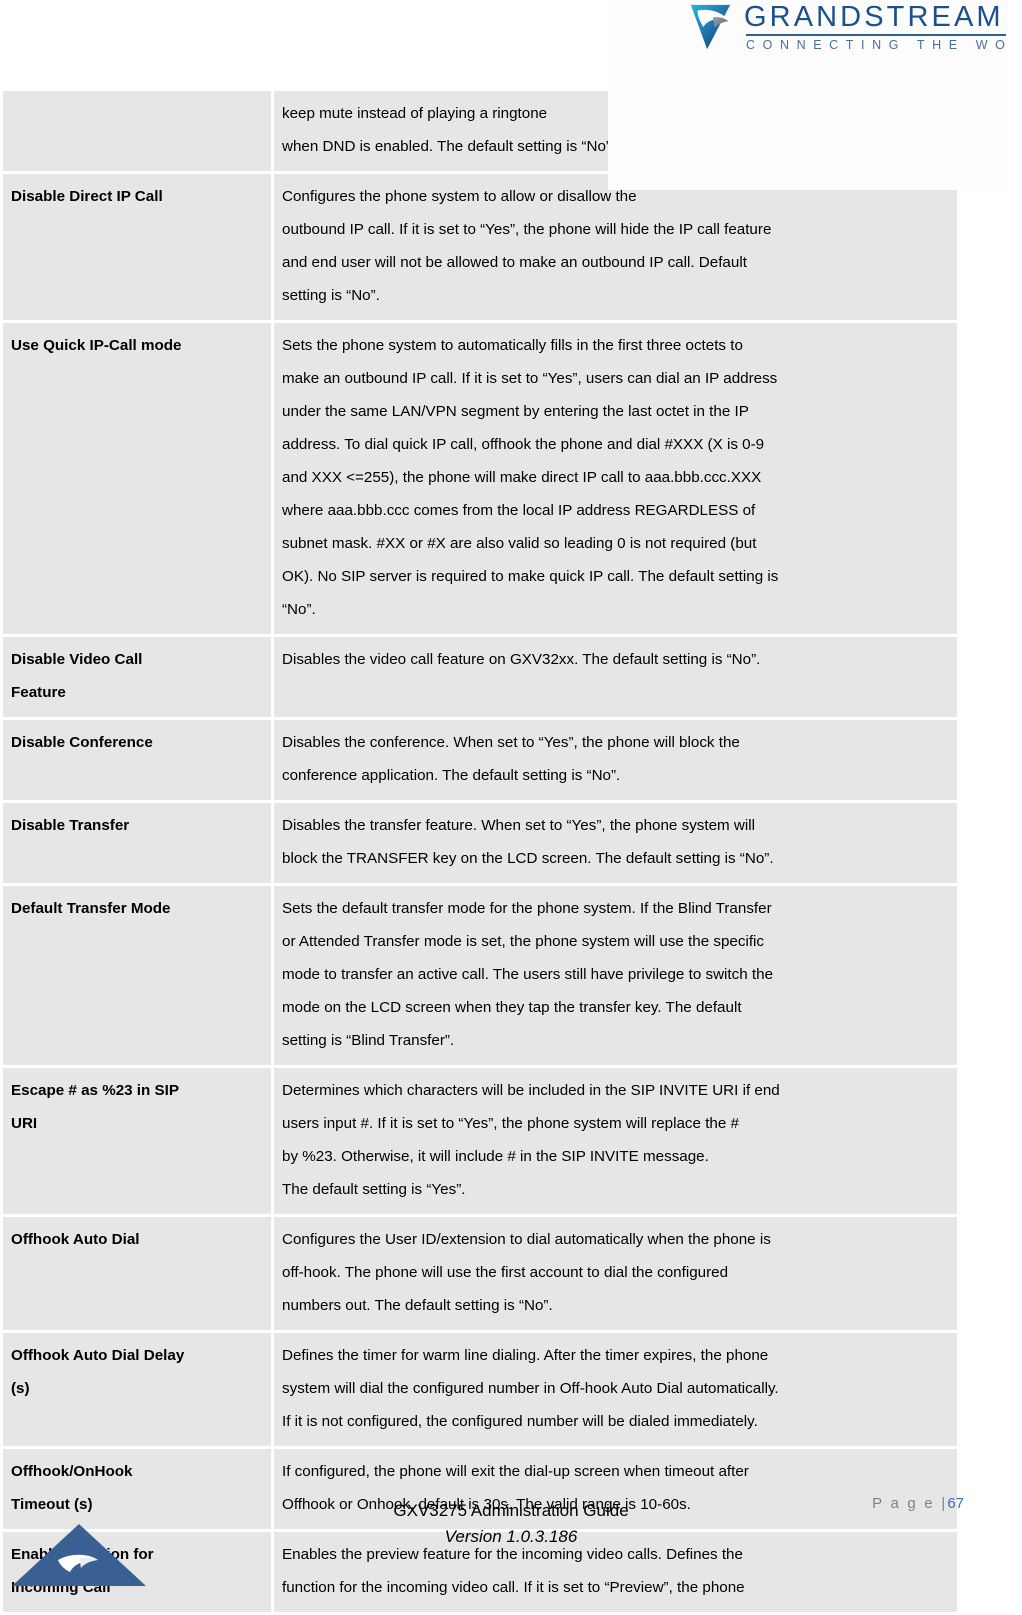  Describe the element at coordinates (299, 609) in the screenshot. I see `description-line: “No”.` at that location.